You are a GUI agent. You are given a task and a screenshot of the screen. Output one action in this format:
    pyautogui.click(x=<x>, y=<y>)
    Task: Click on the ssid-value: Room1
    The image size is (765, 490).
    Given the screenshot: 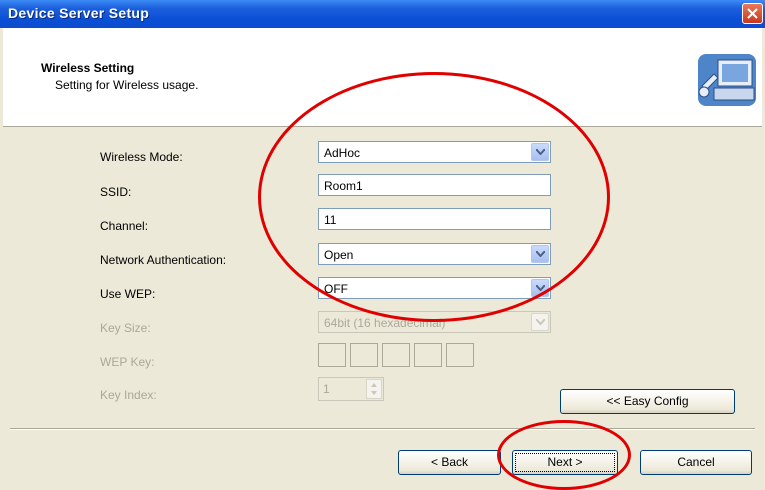 What is the action you would take?
    pyautogui.click(x=343, y=186)
    